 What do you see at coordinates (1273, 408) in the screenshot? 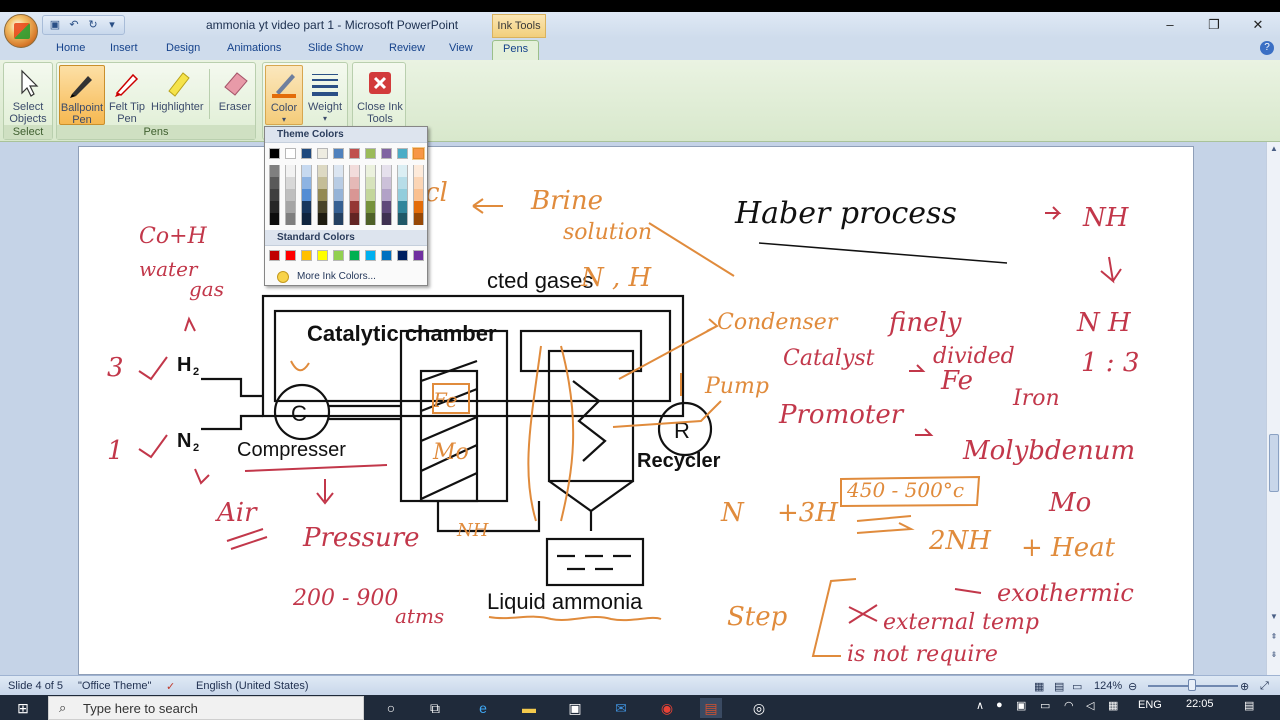
I see `vertical-scrollbar: ▲ ▼ ⇞ ⇟` at bounding box center [1273, 408].